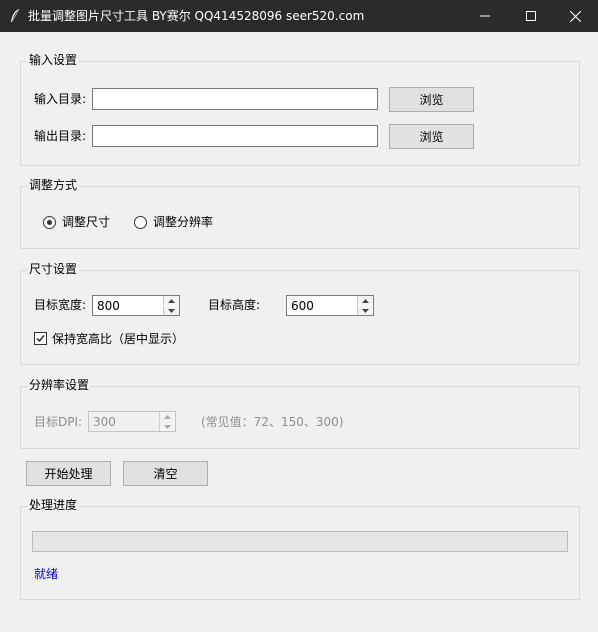 Image resolution: width=598 pixels, height=632 pixels. What do you see at coordinates (58, 422) in the screenshot?
I see `dpi-label: 目标DPI:` at bounding box center [58, 422].